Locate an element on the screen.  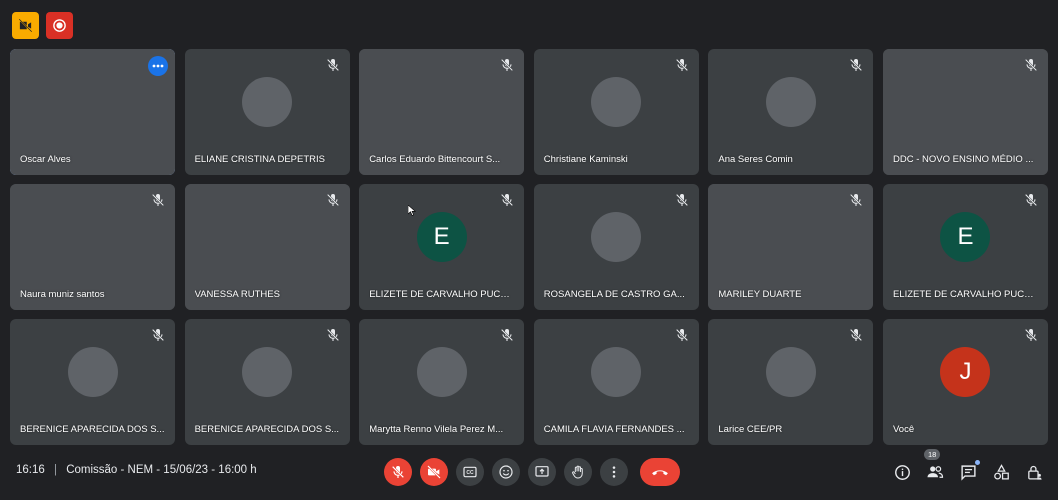
leave-call-button is located at coordinates (660, 472).